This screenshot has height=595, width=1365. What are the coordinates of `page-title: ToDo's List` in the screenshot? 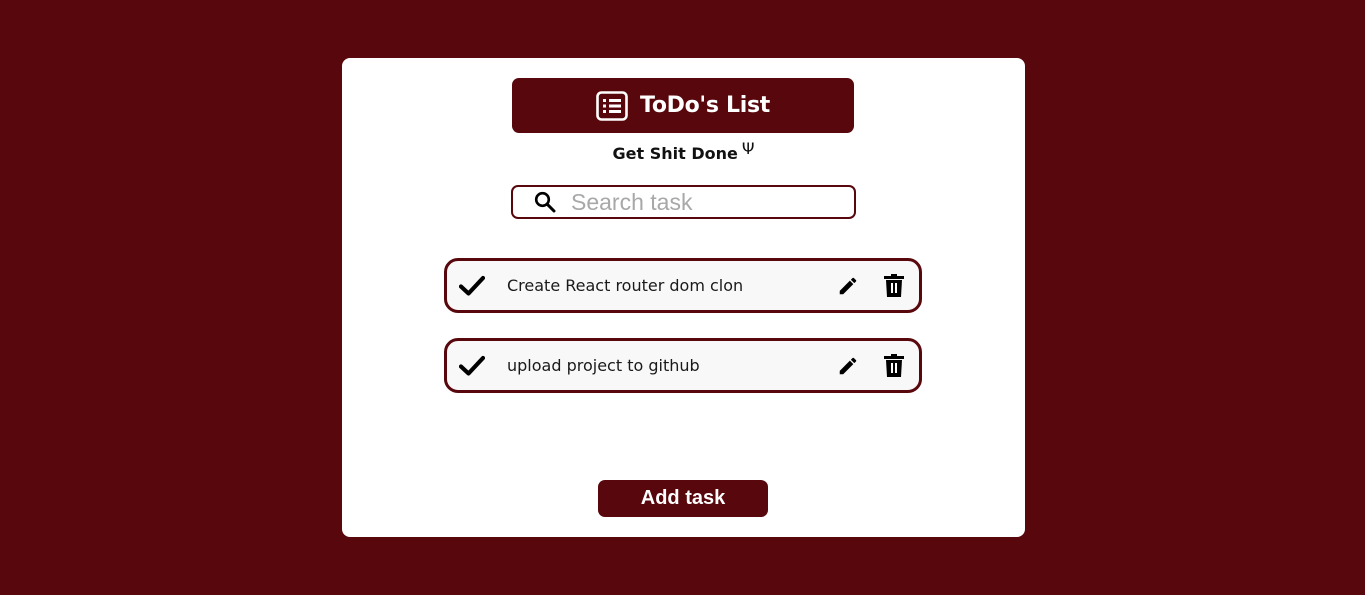 It's located at (705, 105).